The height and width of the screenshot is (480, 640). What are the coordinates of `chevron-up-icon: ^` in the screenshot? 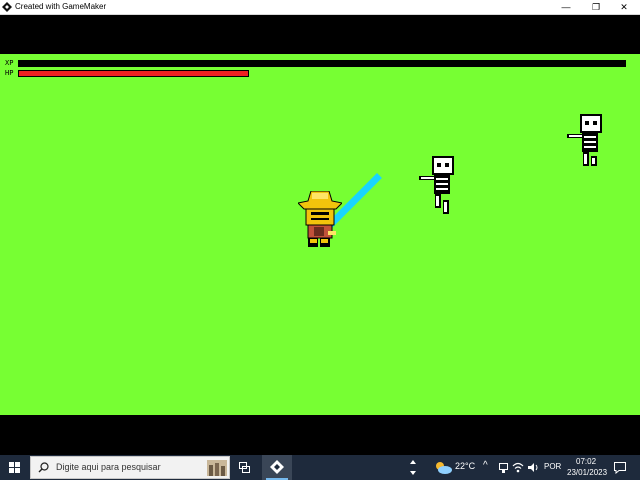 It's located at (485, 465).